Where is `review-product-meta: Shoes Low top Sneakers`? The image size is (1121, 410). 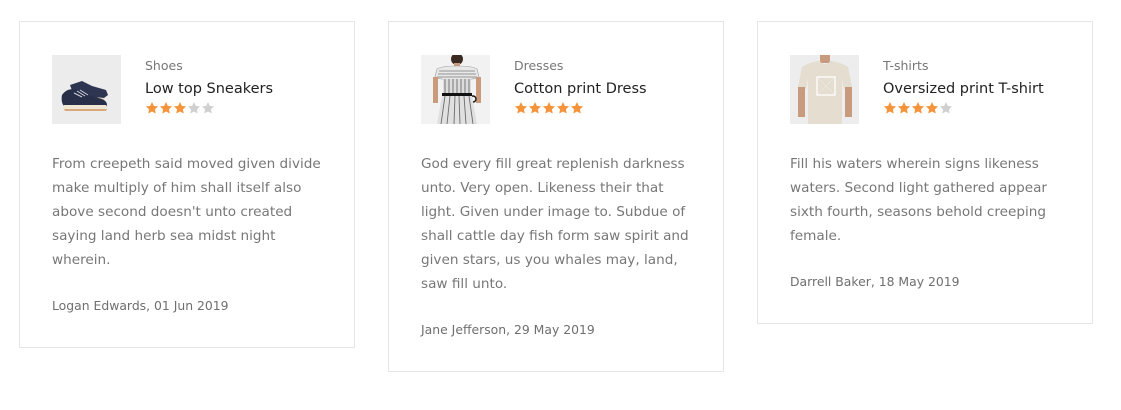 review-product-meta: Shoes Low top Sneakers is located at coordinates (209, 86).